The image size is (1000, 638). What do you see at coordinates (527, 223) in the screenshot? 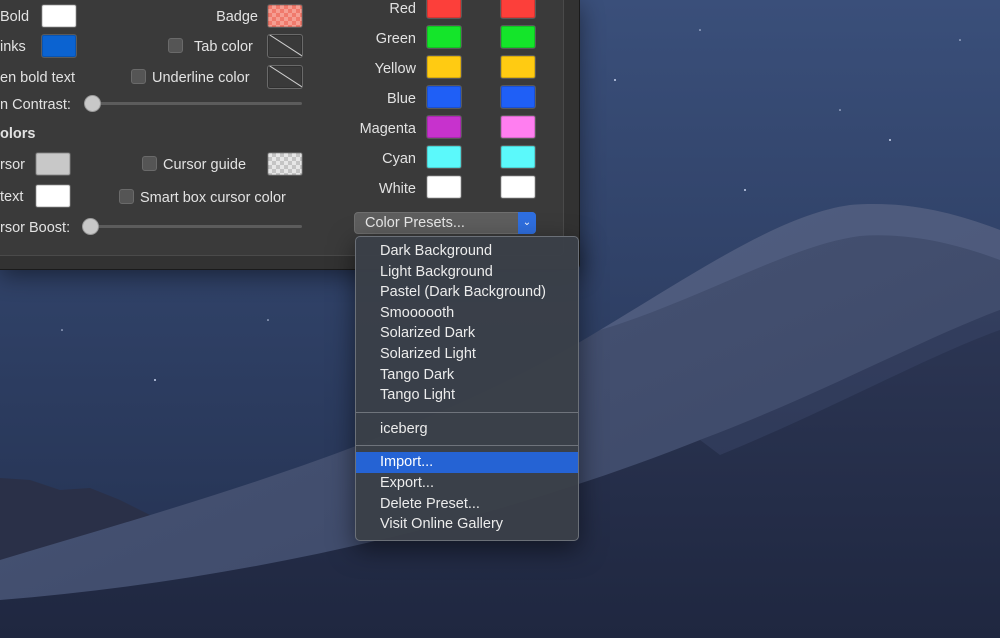
I see `chevron-down-icon: ⌄` at bounding box center [527, 223].